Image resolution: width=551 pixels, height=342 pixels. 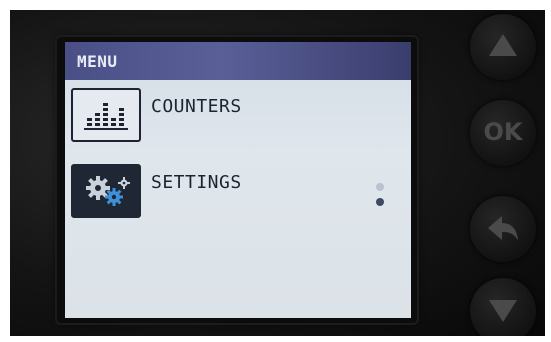 What do you see at coordinates (503, 311) in the screenshot?
I see `arrow-down-icon` at bounding box center [503, 311].